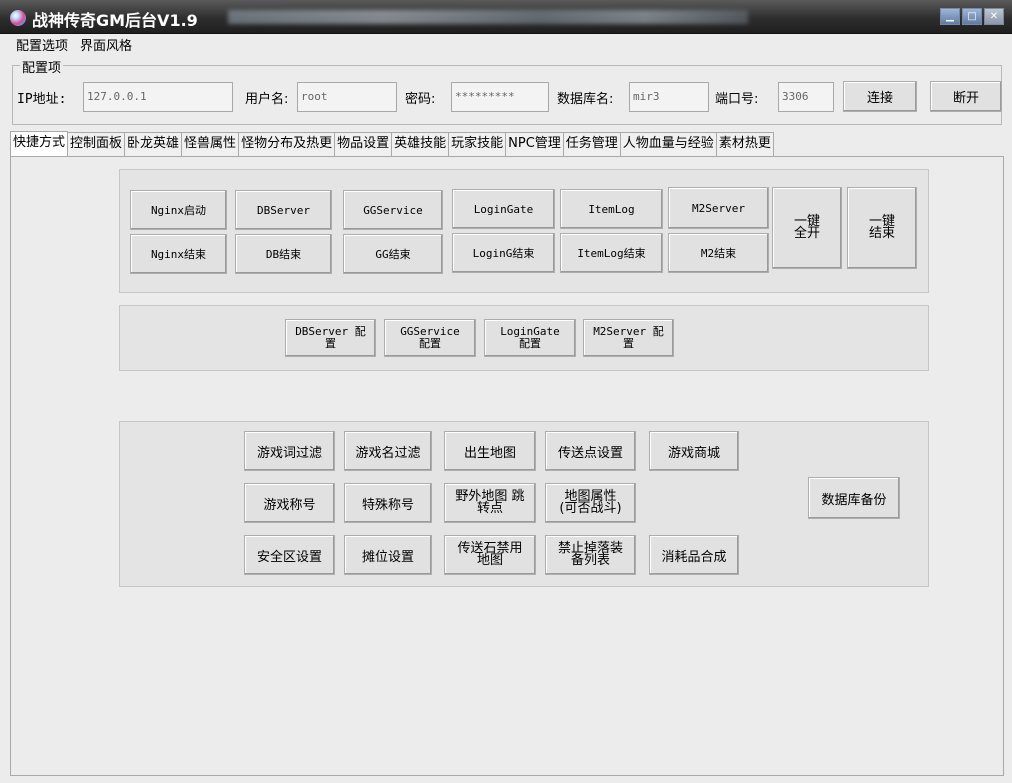 Image resolution: width=1012 pixels, height=783 pixels. What do you see at coordinates (490, 503) in the screenshot?
I see `wild-map-jump-button: 野外地图 跳 转点` at bounding box center [490, 503].